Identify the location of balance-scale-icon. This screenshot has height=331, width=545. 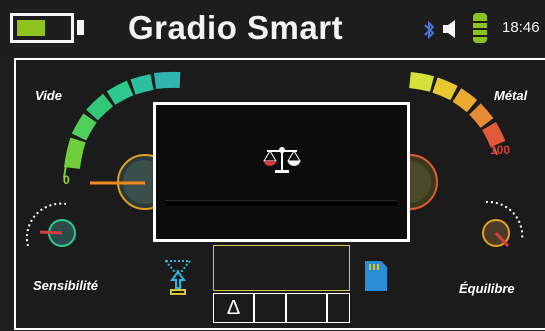
(282, 160).